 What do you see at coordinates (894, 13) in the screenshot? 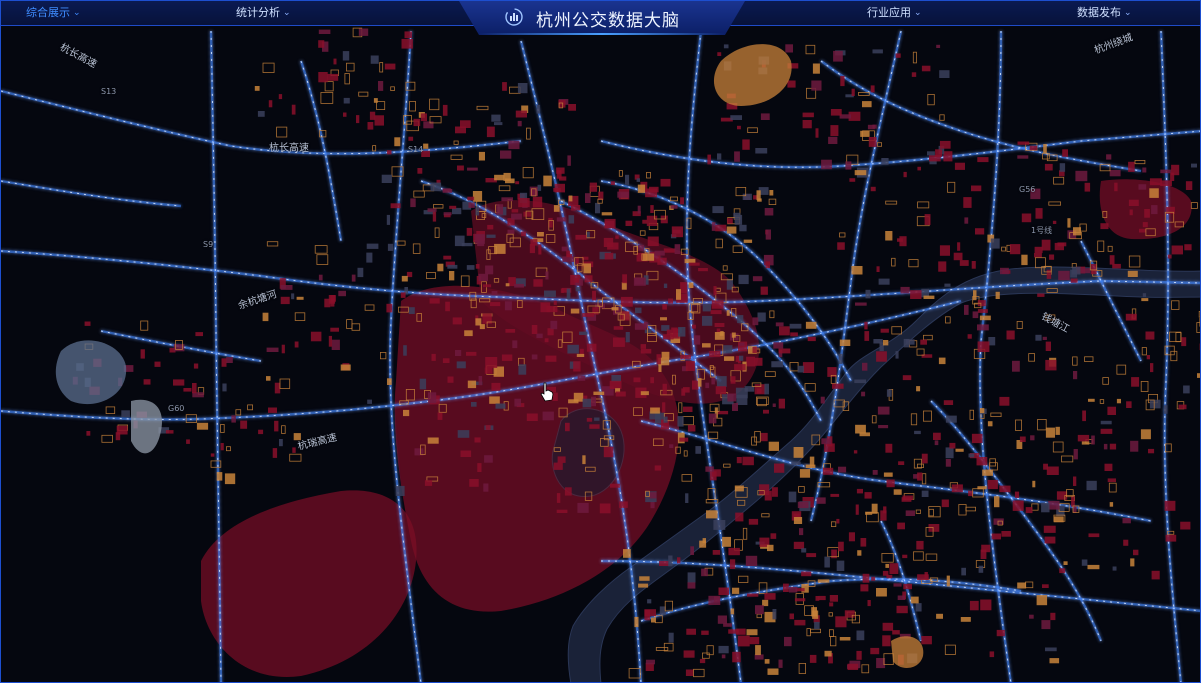
I see `nav-industry-apps: 行业应用 ⌄` at bounding box center [894, 13].